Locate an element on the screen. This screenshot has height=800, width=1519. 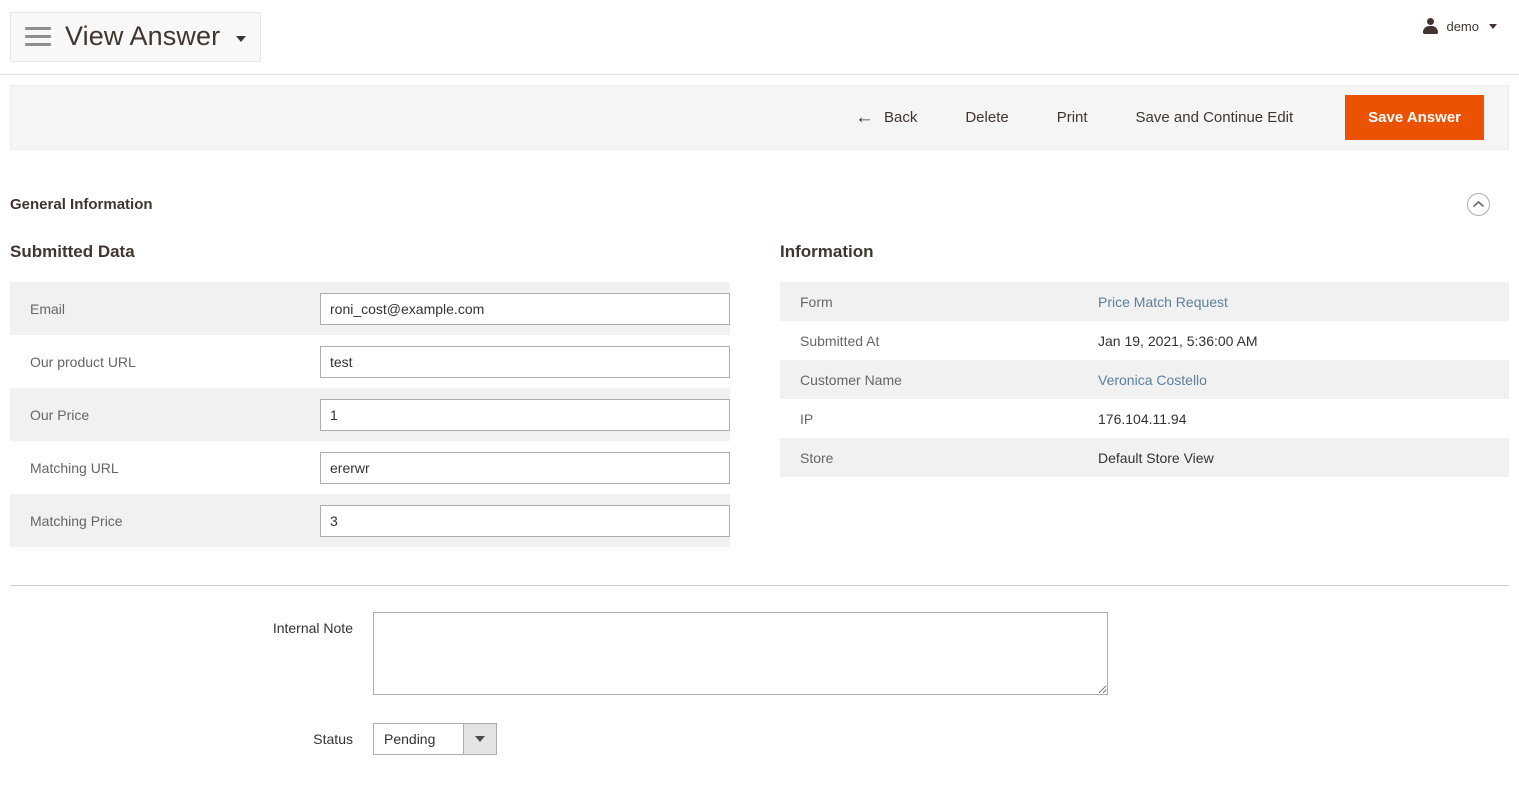
hamburger-icon is located at coordinates (38, 36).